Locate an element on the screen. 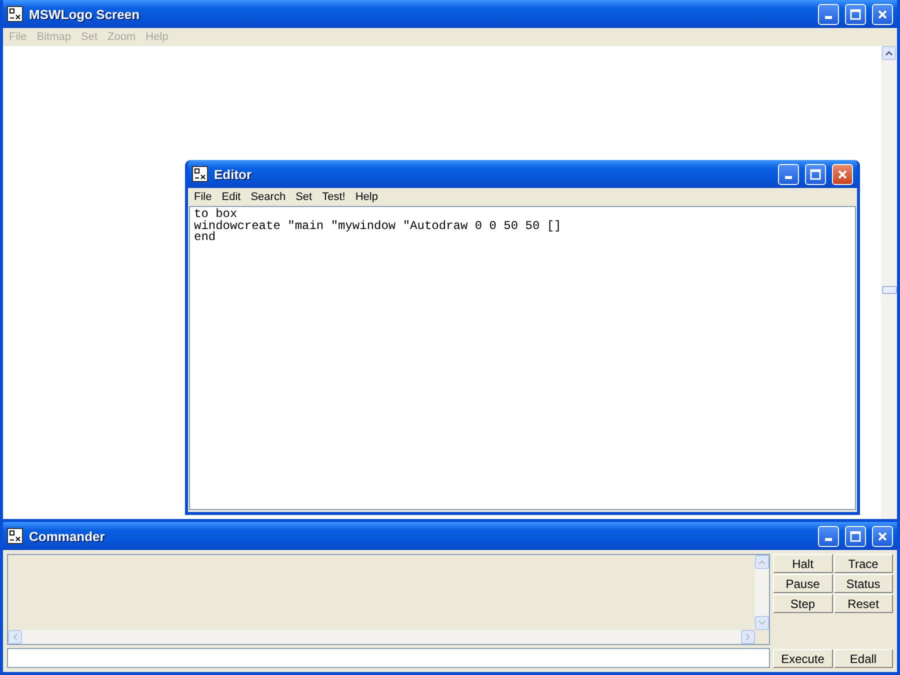  command-button: Pause is located at coordinates (802, 583).